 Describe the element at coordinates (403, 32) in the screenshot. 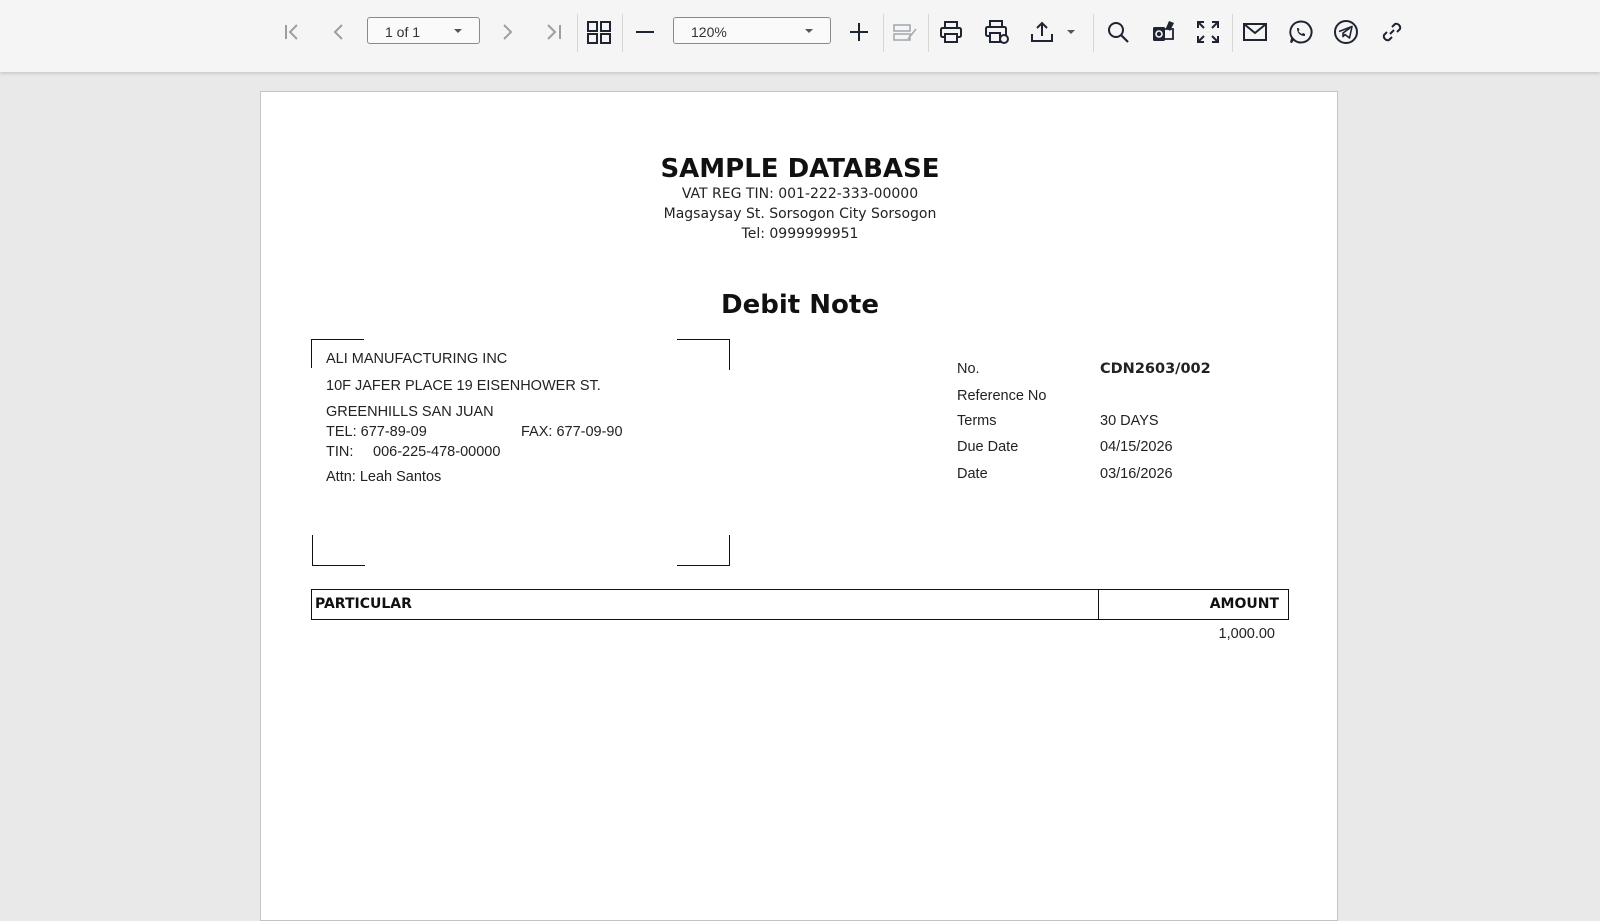

I see `page-indicator: 1 of 1` at that location.